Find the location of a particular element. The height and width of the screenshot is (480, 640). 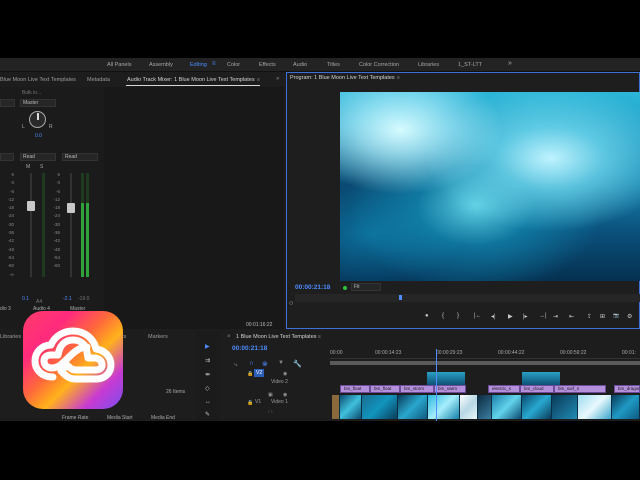

go-to-in-icon: |← is located at coordinates (478, 316).